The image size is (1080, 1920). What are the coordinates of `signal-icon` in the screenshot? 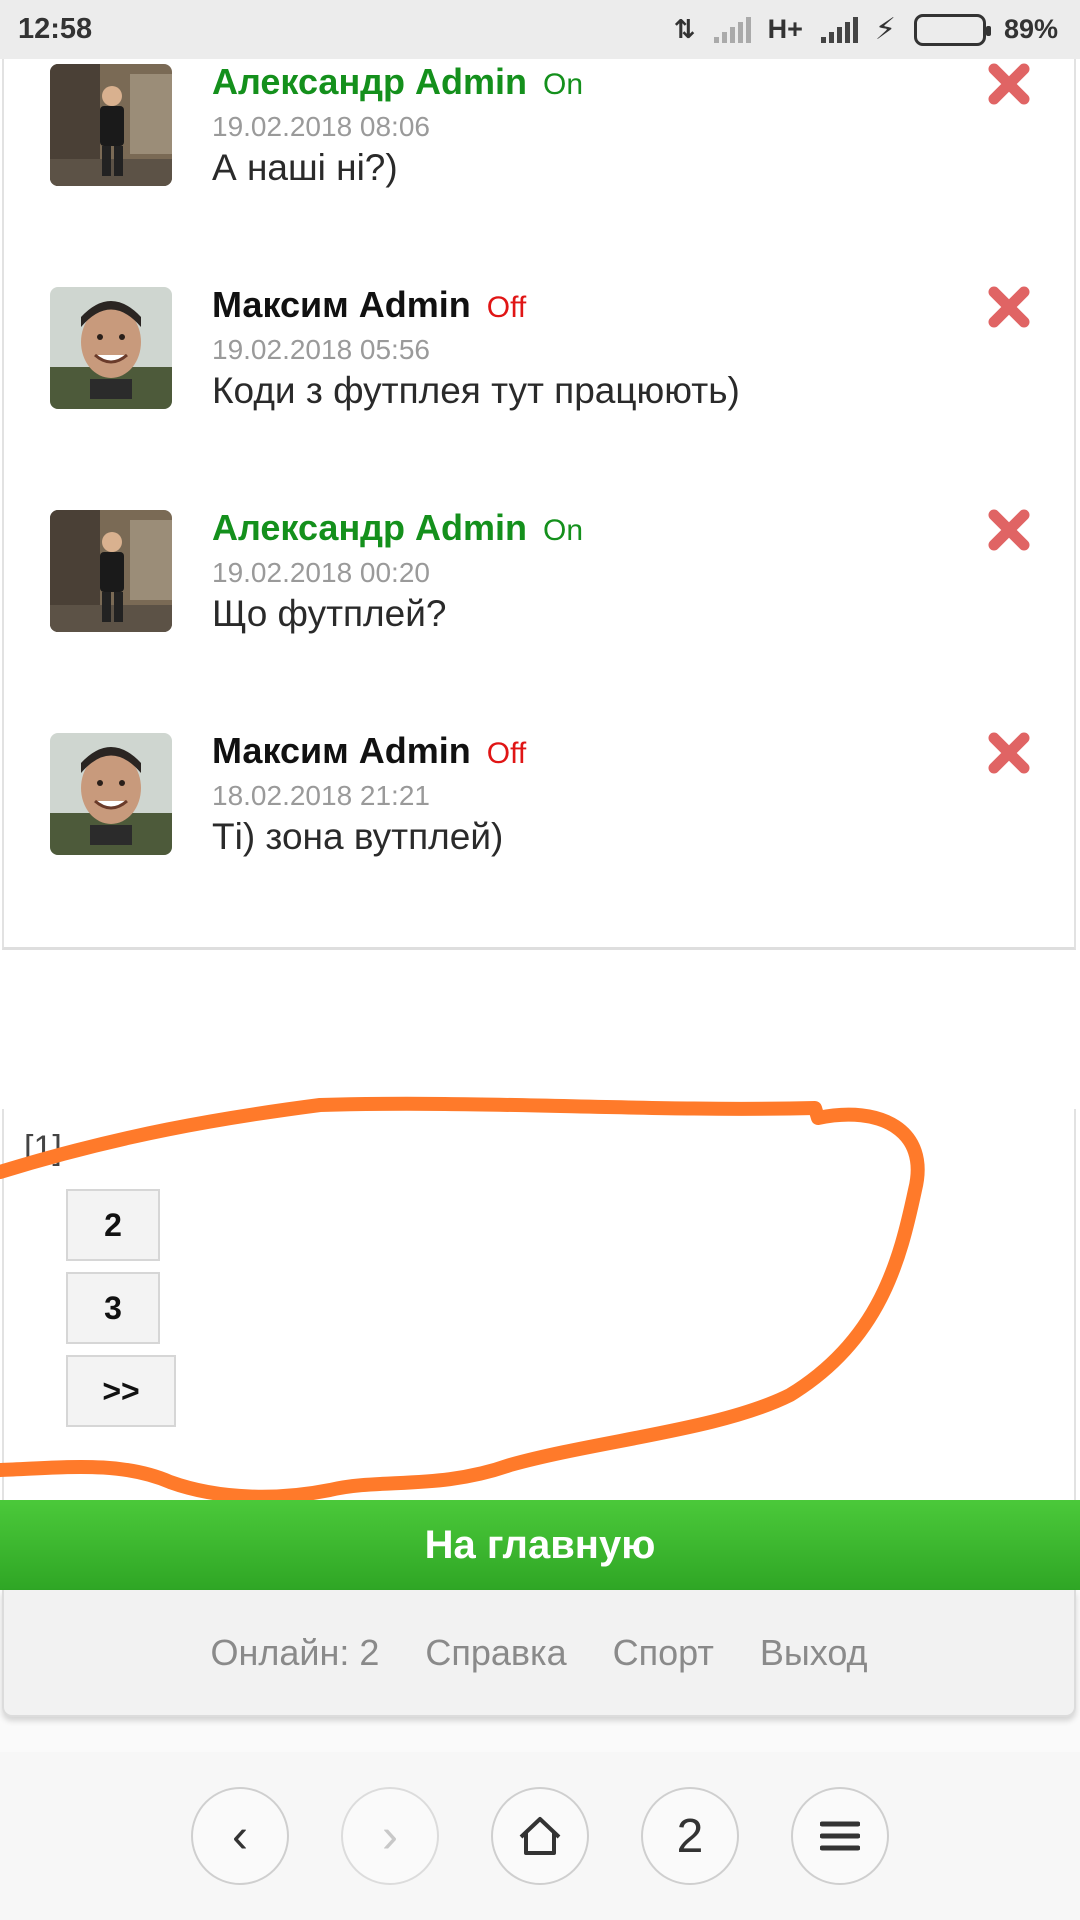 It's located at (732, 29).